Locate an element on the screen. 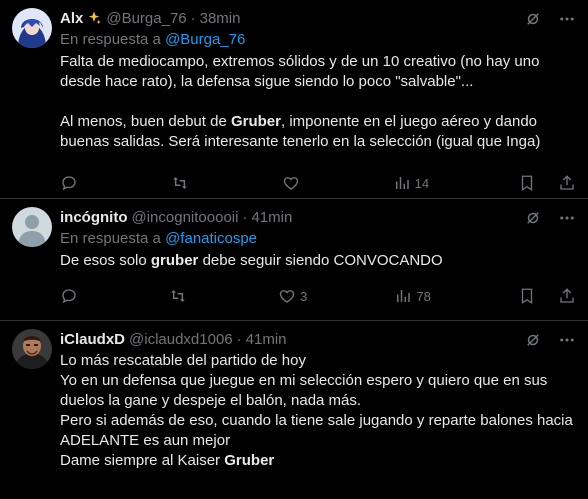  reply-to-link: @Burga_76 is located at coordinates (205, 39).